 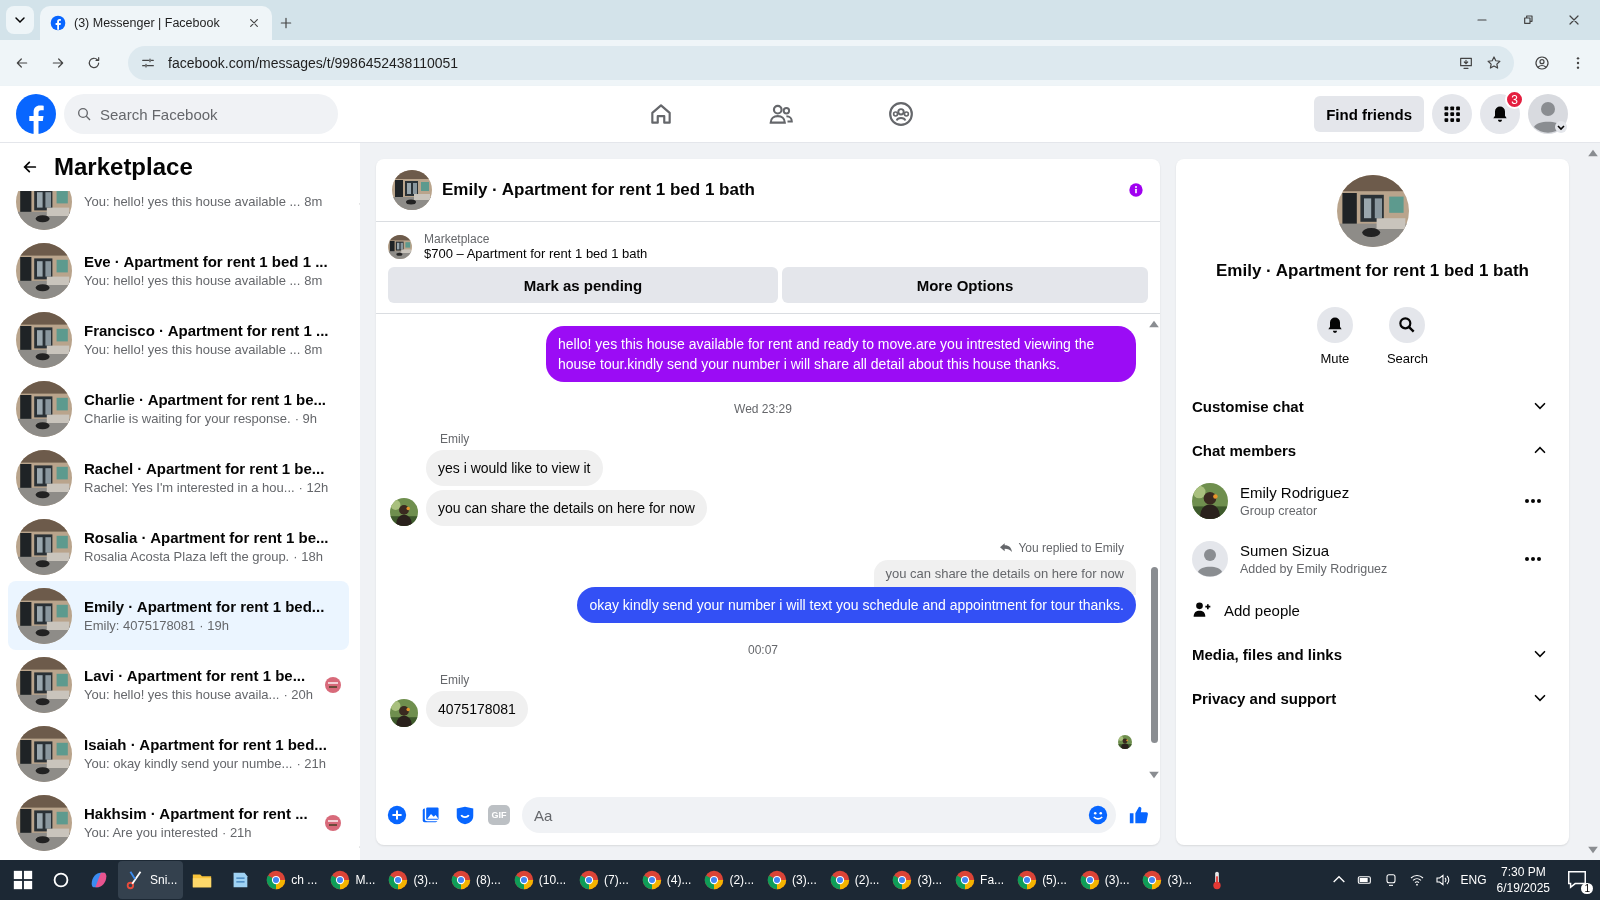 What do you see at coordinates (178, 270) in the screenshot?
I see `conversation-item: Eve · Apartment for rent 1 bed 1 ... You: hello! yes this house available ... 8m` at bounding box center [178, 270].